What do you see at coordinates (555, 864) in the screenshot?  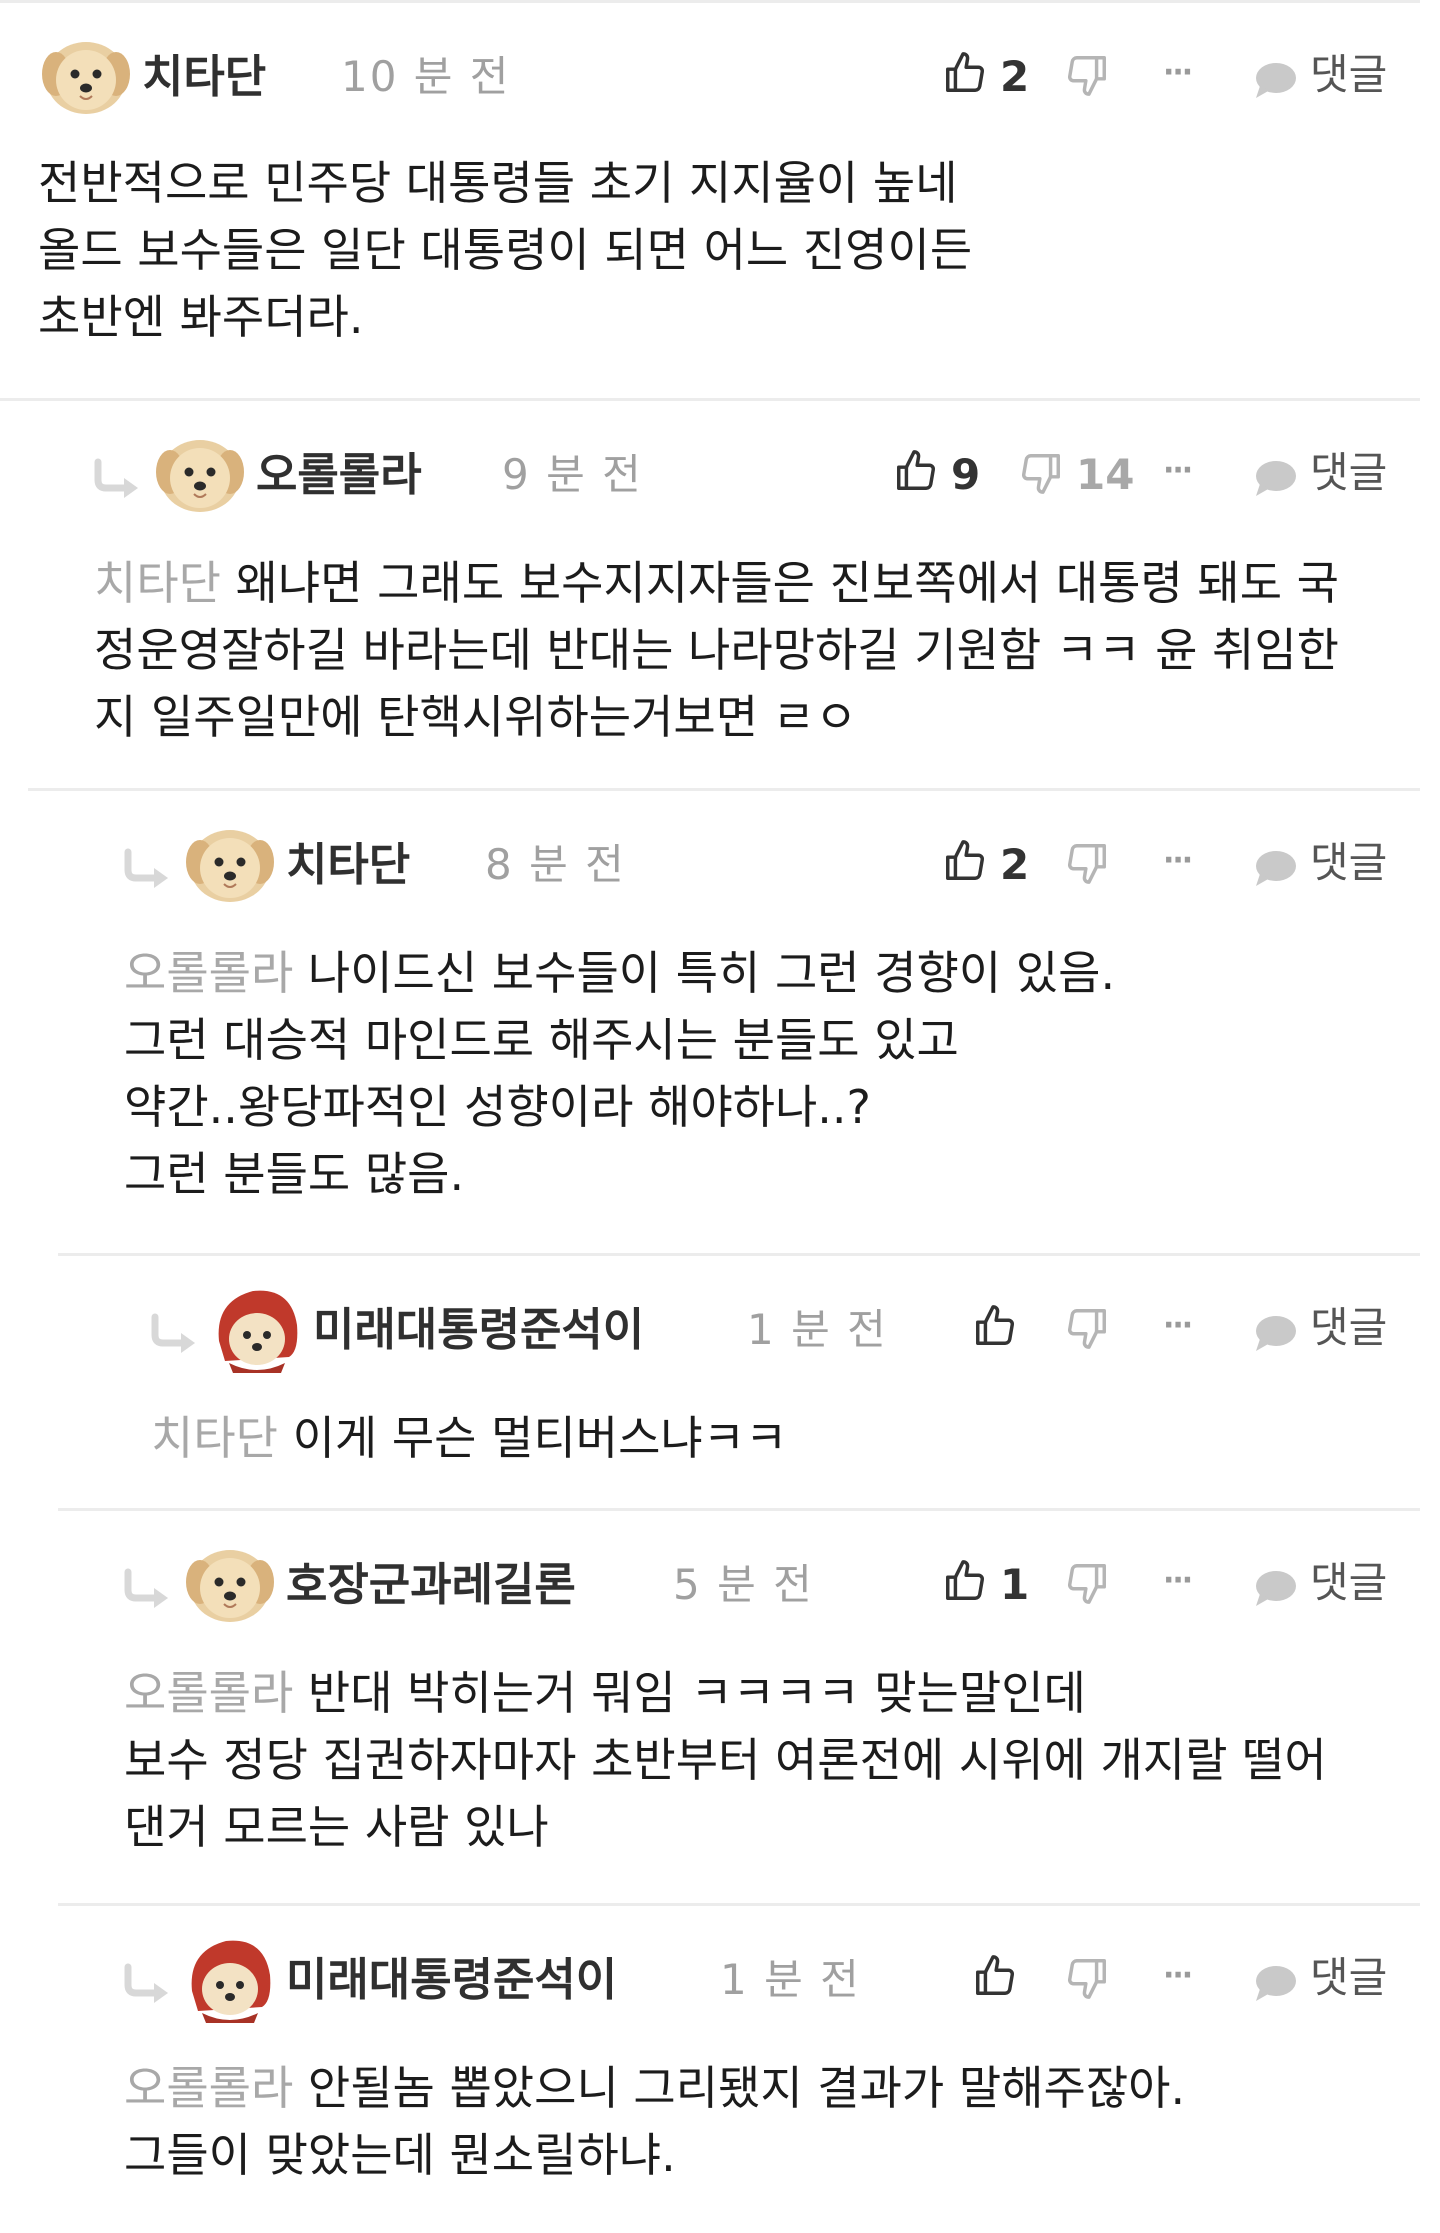 I see `comment-timestamp: 8 분 전` at bounding box center [555, 864].